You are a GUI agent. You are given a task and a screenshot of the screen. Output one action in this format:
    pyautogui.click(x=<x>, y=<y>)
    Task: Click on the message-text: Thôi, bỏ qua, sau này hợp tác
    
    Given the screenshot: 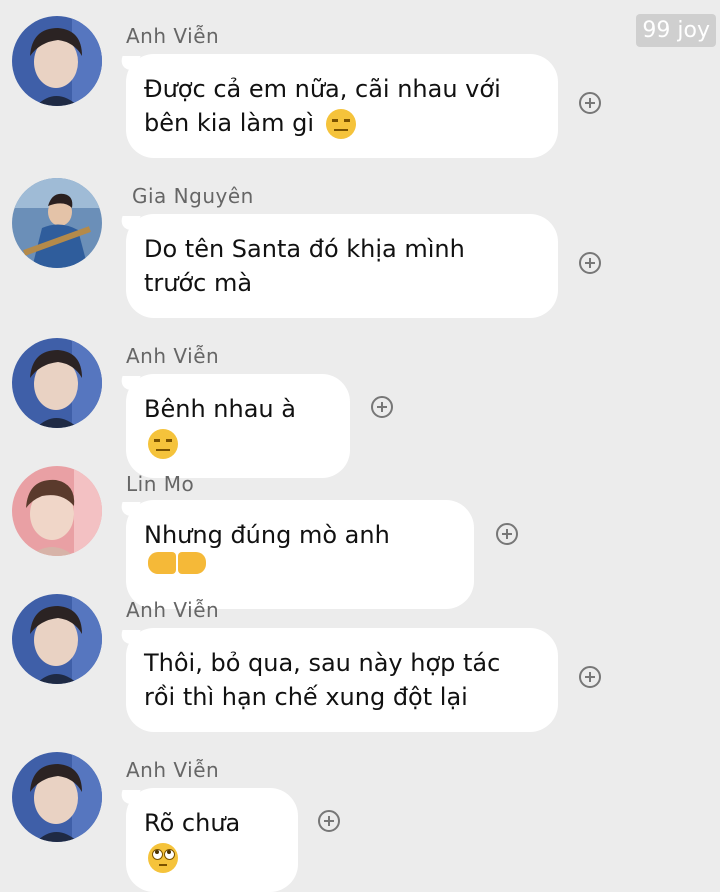 What is the action you would take?
    pyautogui.click(x=322, y=663)
    